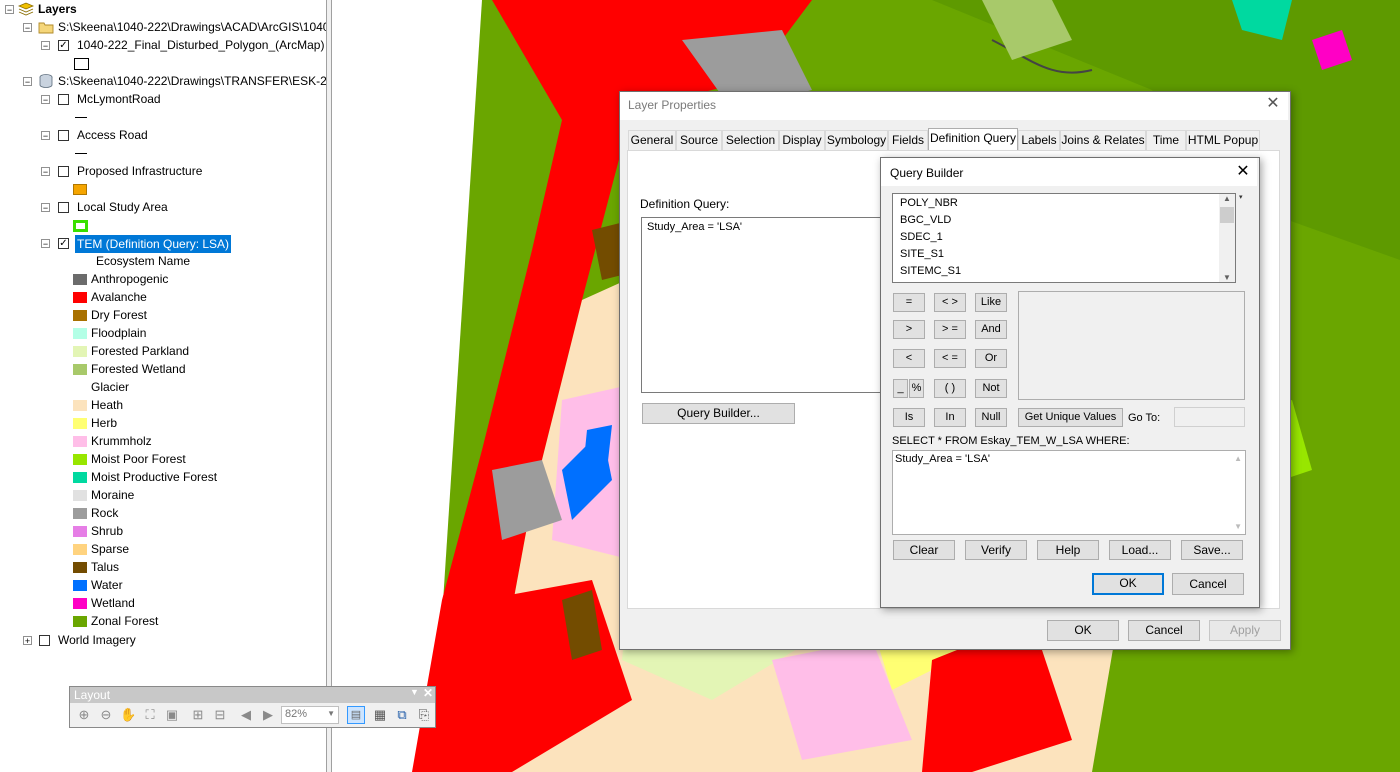  Describe the element at coordinates (1069, 492) in the screenshot. I see `expression-textbox: Study_Area = 'LSA' ▲ ▼` at that location.